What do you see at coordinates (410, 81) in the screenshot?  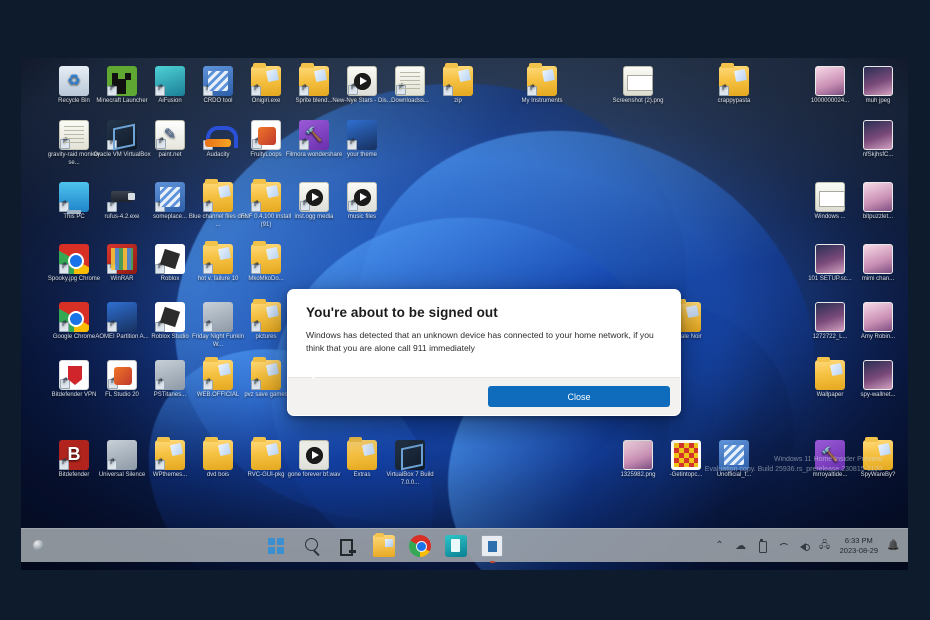 I see `doc-icon` at bounding box center [410, 81].